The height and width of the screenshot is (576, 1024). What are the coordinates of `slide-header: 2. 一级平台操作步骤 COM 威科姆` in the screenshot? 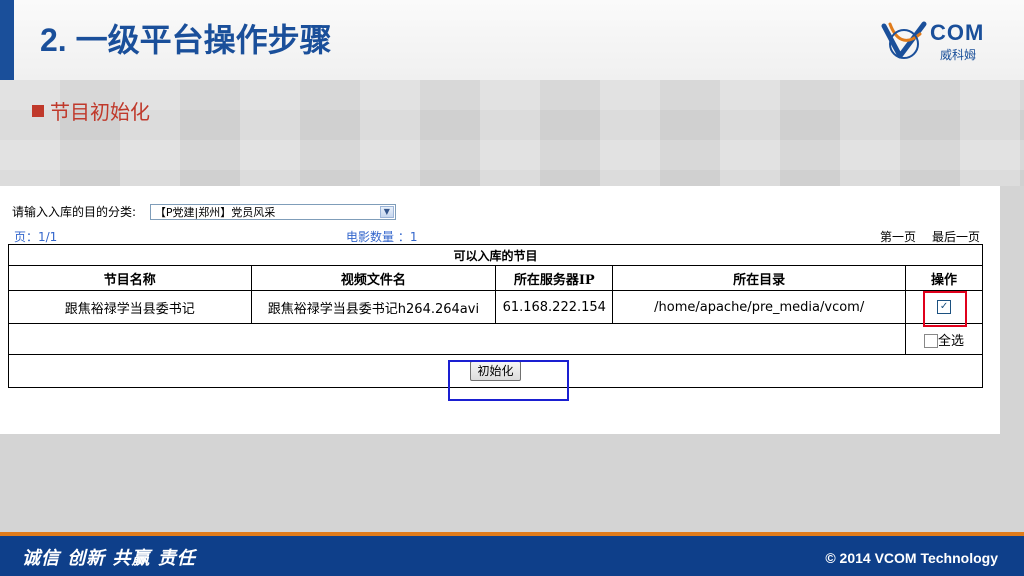 It's located at (512, 40).